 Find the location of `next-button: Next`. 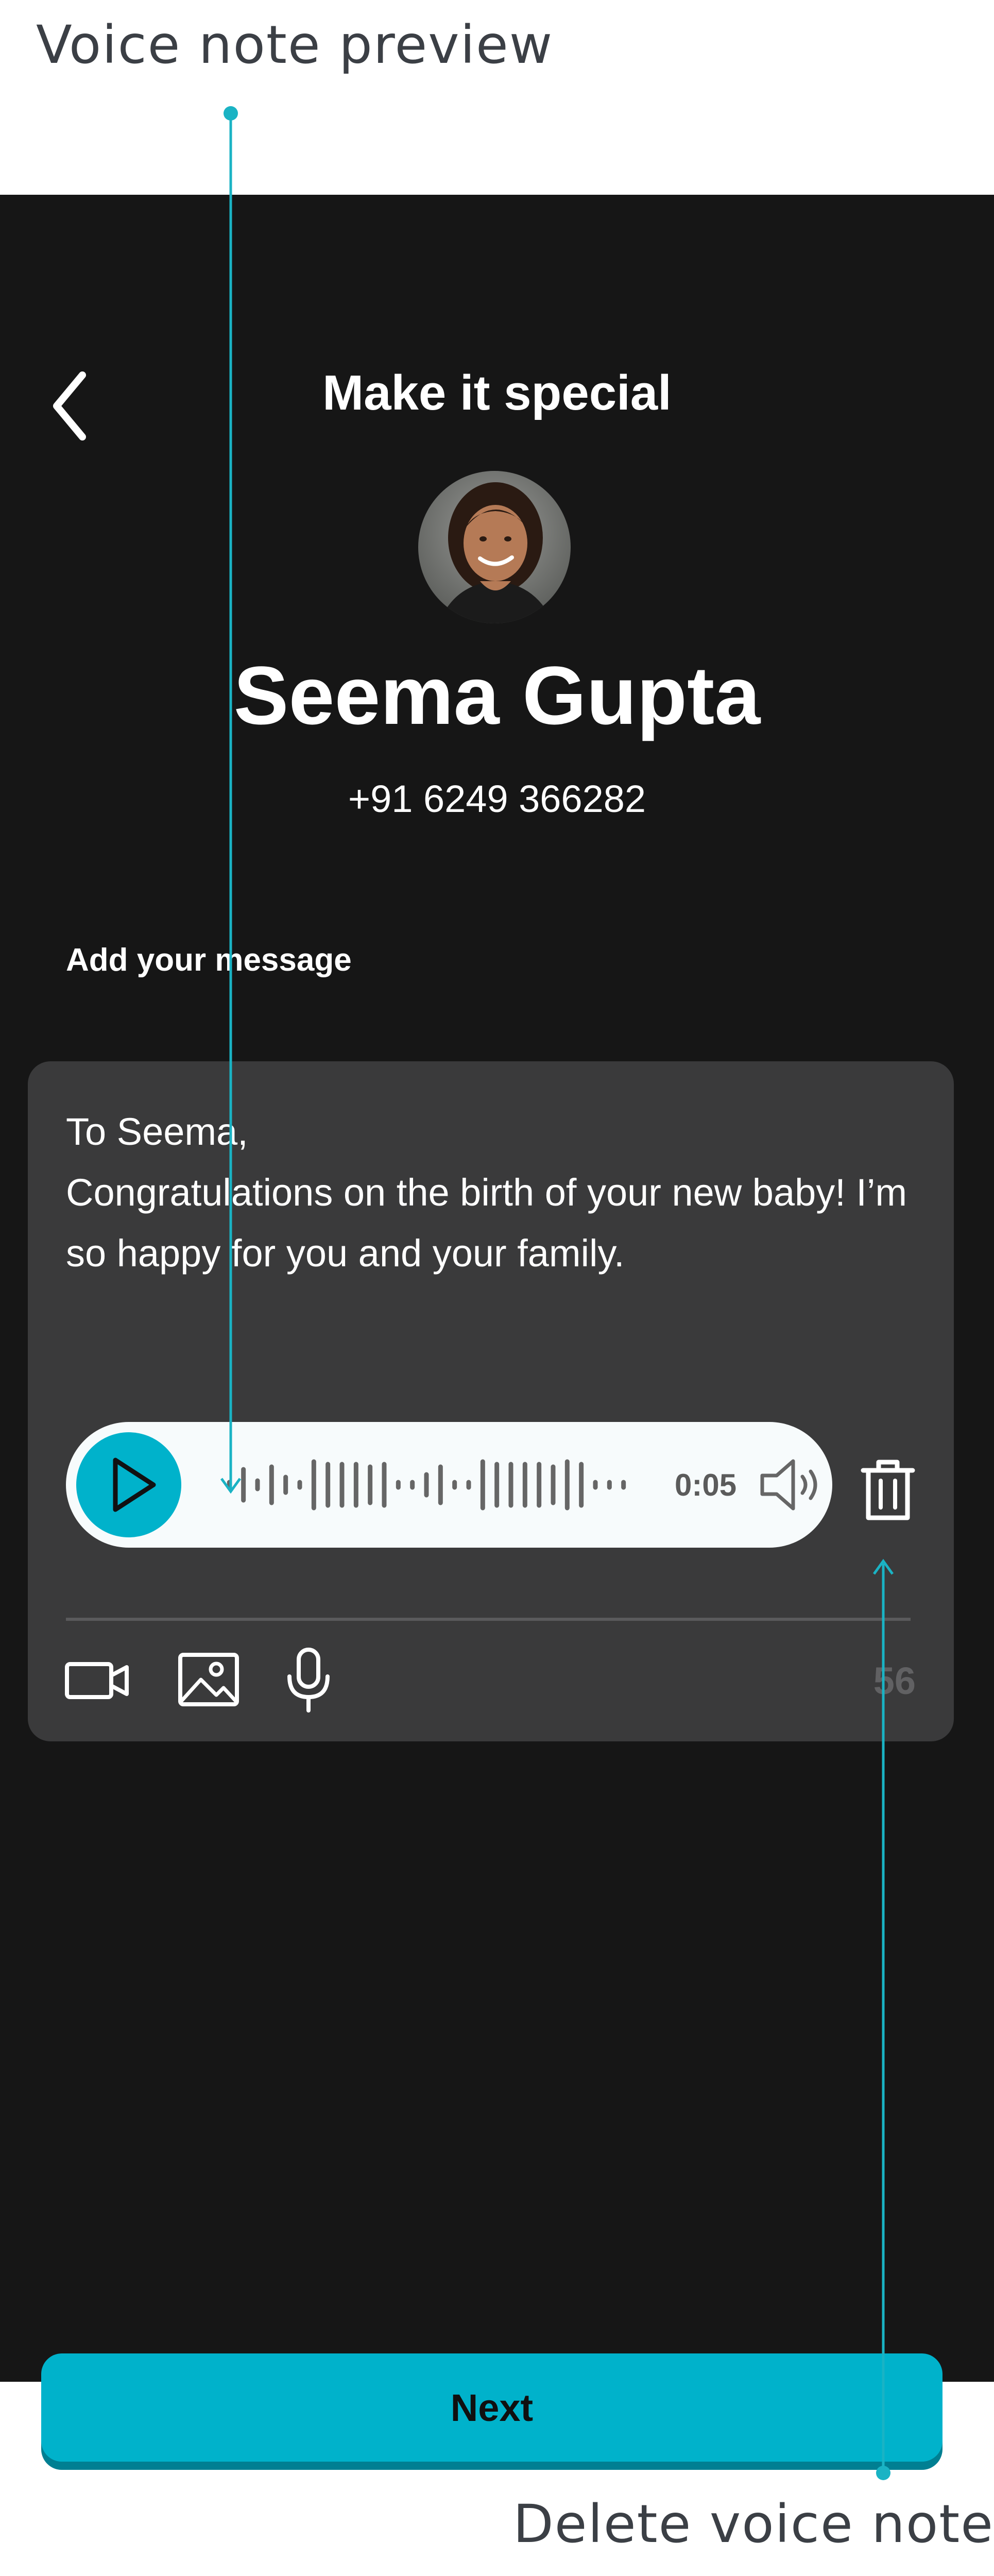

next-button: Next is located at coordinates (491, 2407).